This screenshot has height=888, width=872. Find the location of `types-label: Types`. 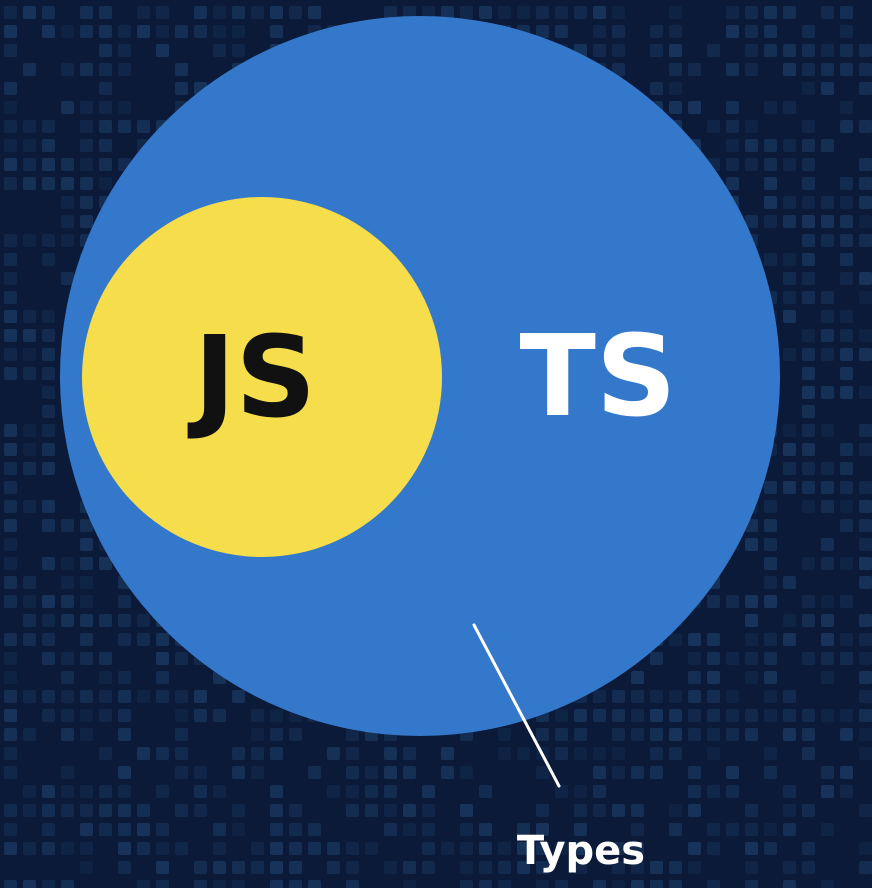

types-label: Types is located at coordinates (581, 851).